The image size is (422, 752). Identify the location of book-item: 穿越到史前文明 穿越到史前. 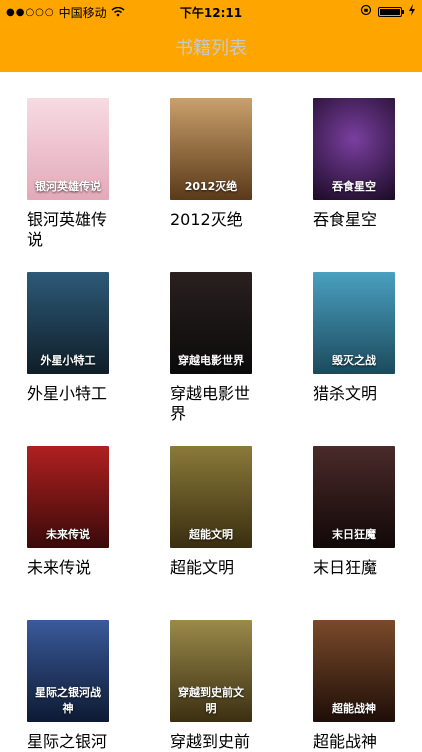
(225, 686).